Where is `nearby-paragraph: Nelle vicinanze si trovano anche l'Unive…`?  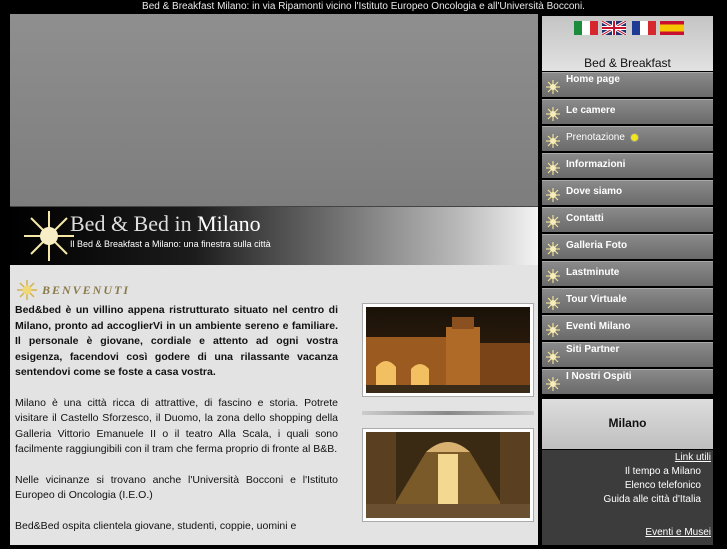 nearby-paragraph: Nelle vicinanze si trovano anche l'Unive… is located at coordinates (176, 487).